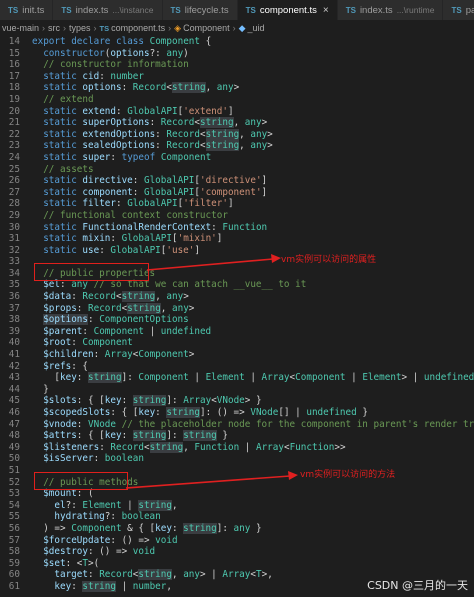  I want to click on code-text: static component: GlobalAPI['component'], so click(155, 192).